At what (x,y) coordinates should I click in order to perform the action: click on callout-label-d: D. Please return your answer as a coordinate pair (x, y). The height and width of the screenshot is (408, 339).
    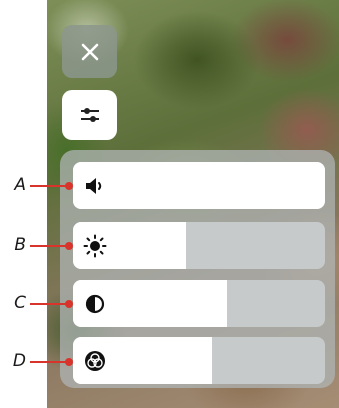
    Looking at the image, I should click on (19, 361).